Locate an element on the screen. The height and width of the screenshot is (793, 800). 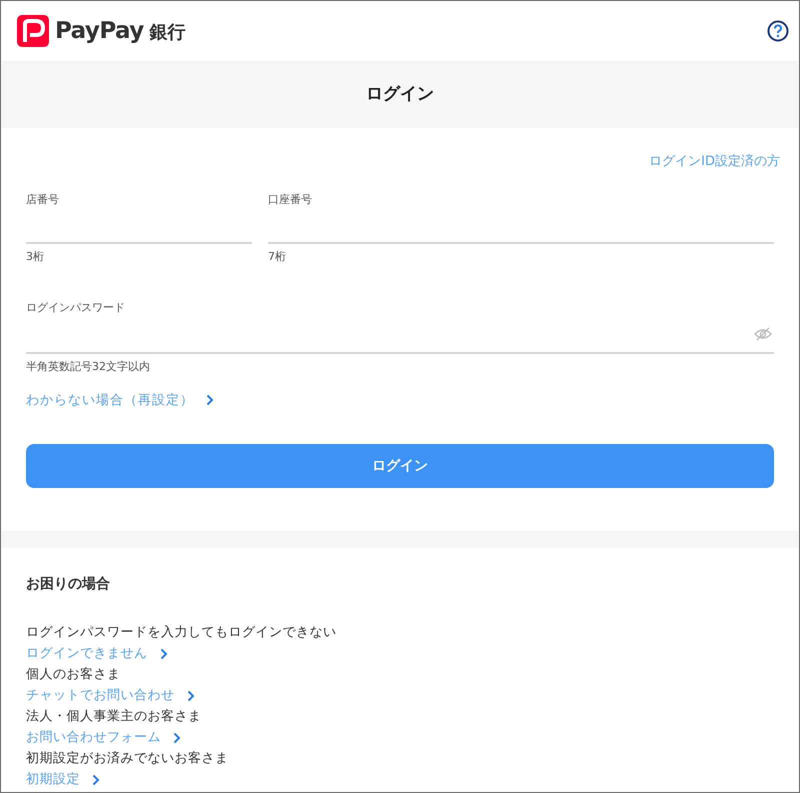
help-link: お問い合わせフォーム is located at coordinates (103, 737).